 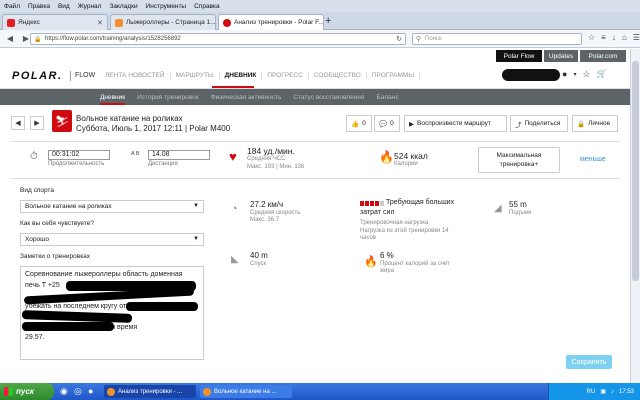 What do you see at coordinates (276, 167) in the screenshot?
I see `hr-minmax: Макс. 193 | Мин. 136` at bounding box center [276, 167].